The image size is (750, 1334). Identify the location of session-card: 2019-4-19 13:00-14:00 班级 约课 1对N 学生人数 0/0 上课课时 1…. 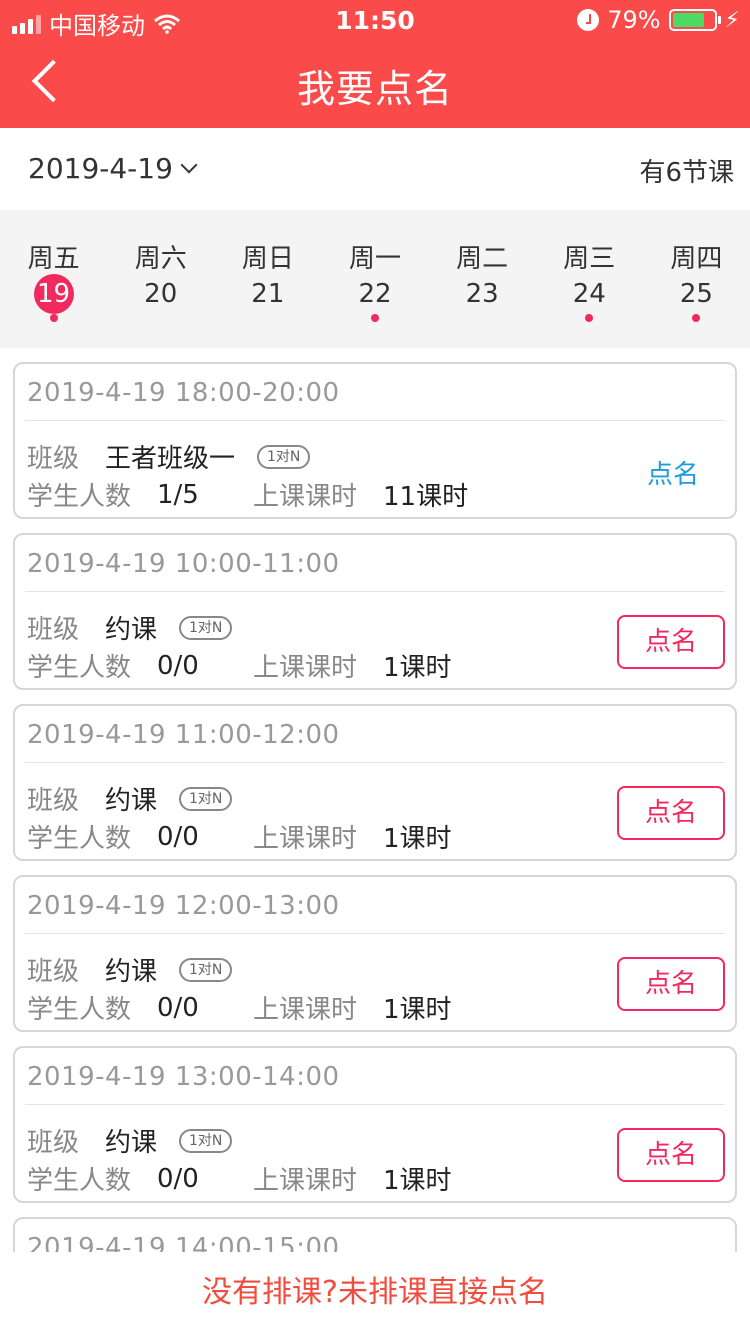
(375, 1124).